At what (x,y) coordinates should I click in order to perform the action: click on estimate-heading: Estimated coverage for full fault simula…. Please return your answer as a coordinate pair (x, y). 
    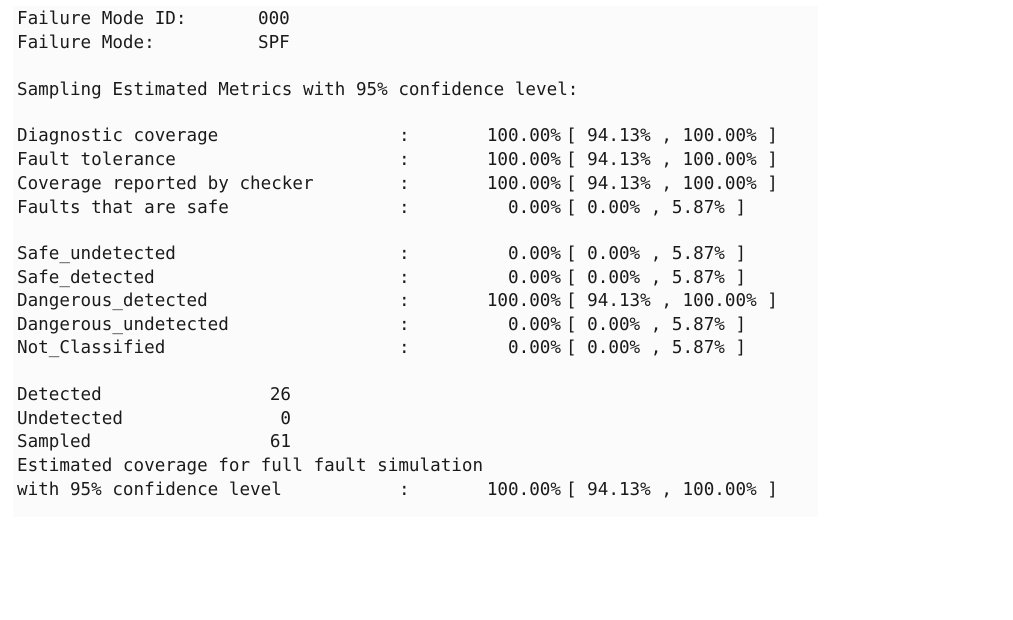
    Looking at the image, I should click on (250, 466).